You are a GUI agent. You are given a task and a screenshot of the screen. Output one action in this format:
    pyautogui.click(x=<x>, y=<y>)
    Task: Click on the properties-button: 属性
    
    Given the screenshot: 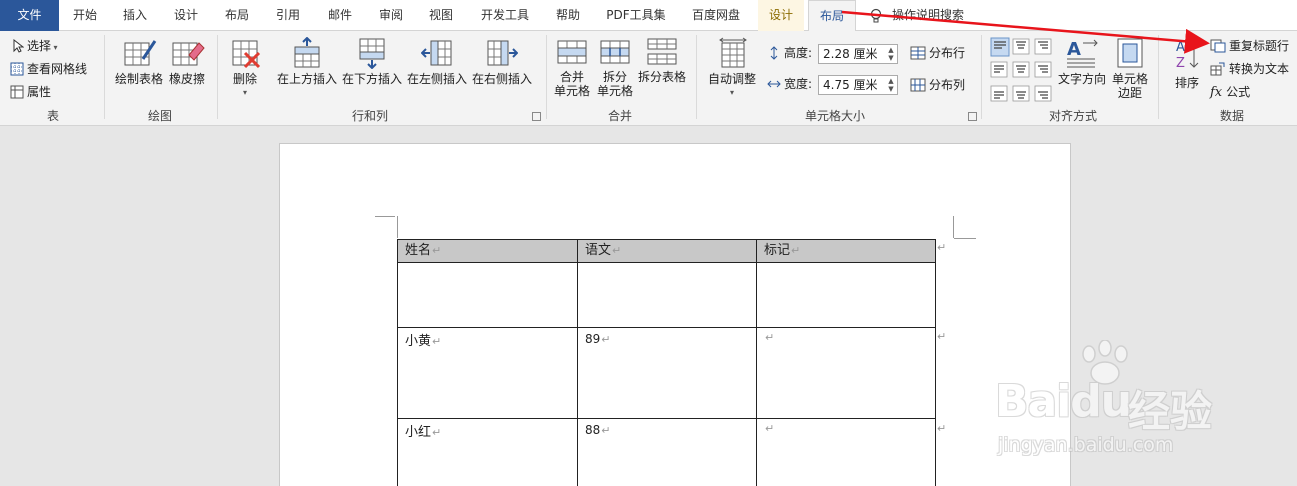 What is the action you would take?
    pyautogui.click(x=30, y=92)
    